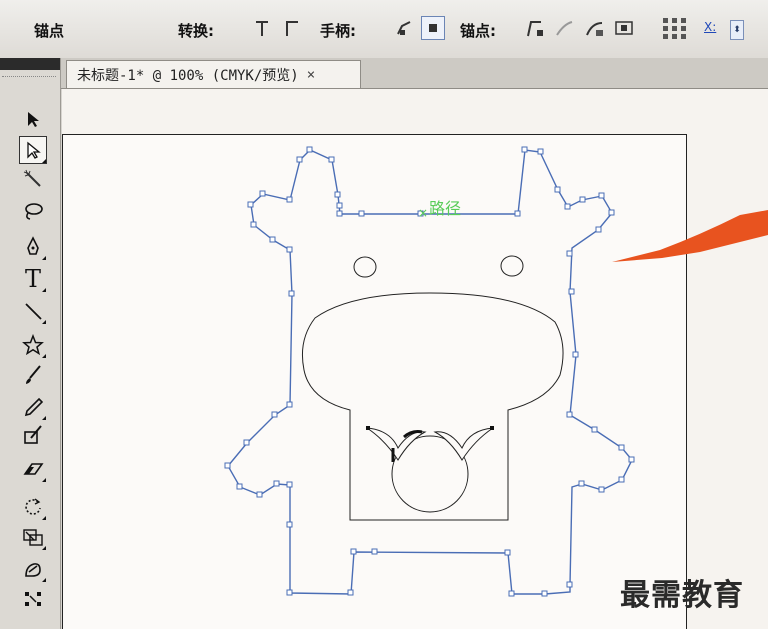 The height and width of the screenshot is (629, 768). I want to click on path-label: 路径, so click(445, 208).